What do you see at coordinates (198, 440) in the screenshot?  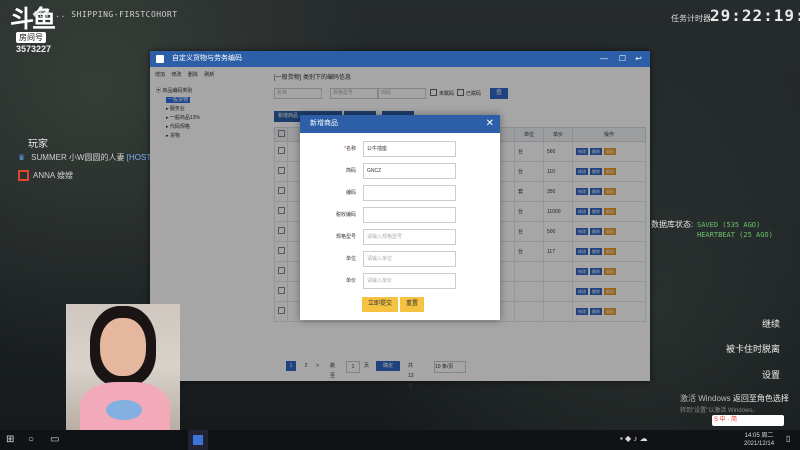 I see `taskbar-app-icon` at bounding box center [198, 440].